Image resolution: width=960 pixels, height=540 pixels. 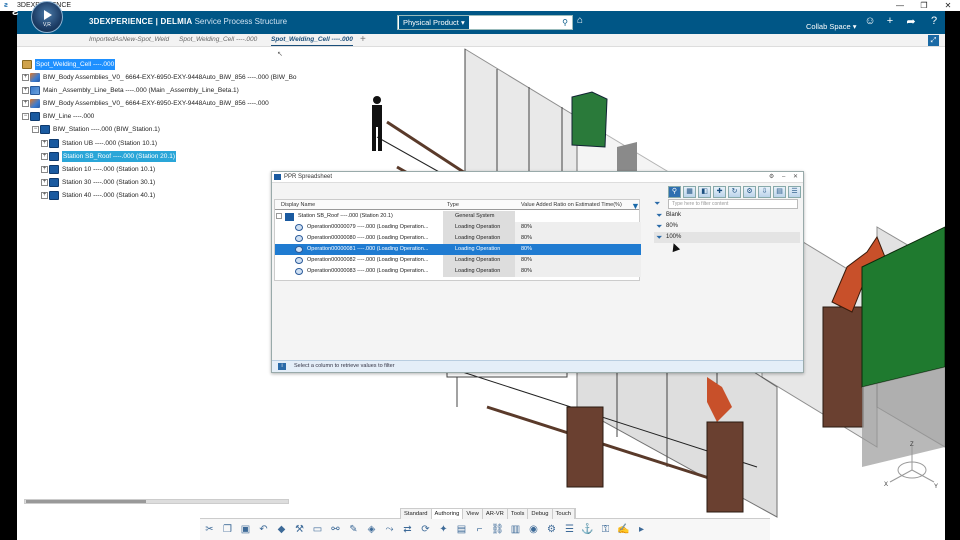 What do you see at coordinates (298, 205) in the screenshot?
I see `column-header: Display Name` at bounding box center [298, 205].